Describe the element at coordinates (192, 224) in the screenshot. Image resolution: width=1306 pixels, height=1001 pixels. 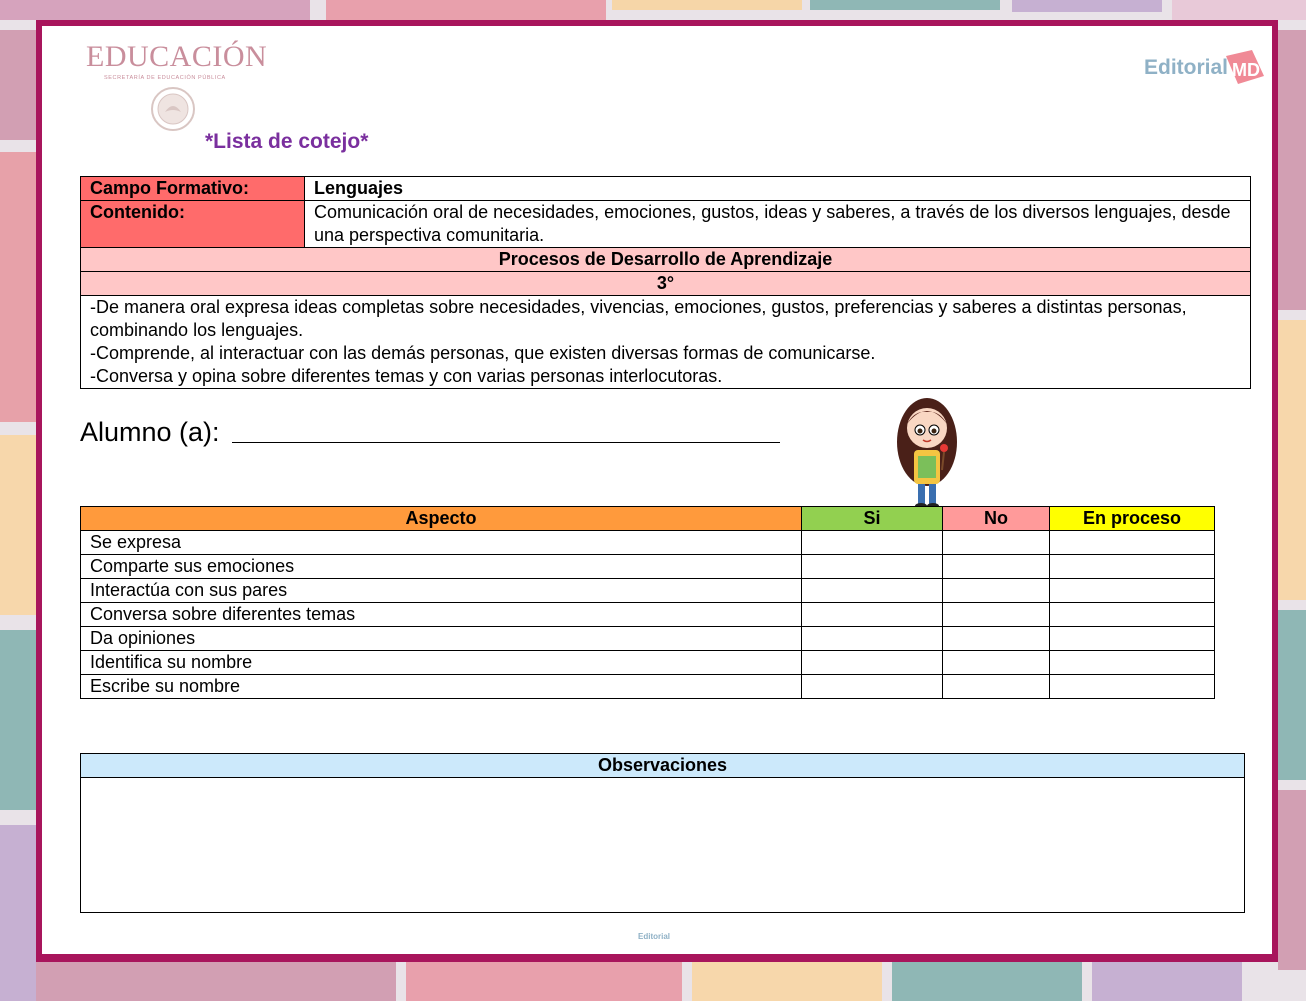
I see `contenido-label: Contenido:` at that location.